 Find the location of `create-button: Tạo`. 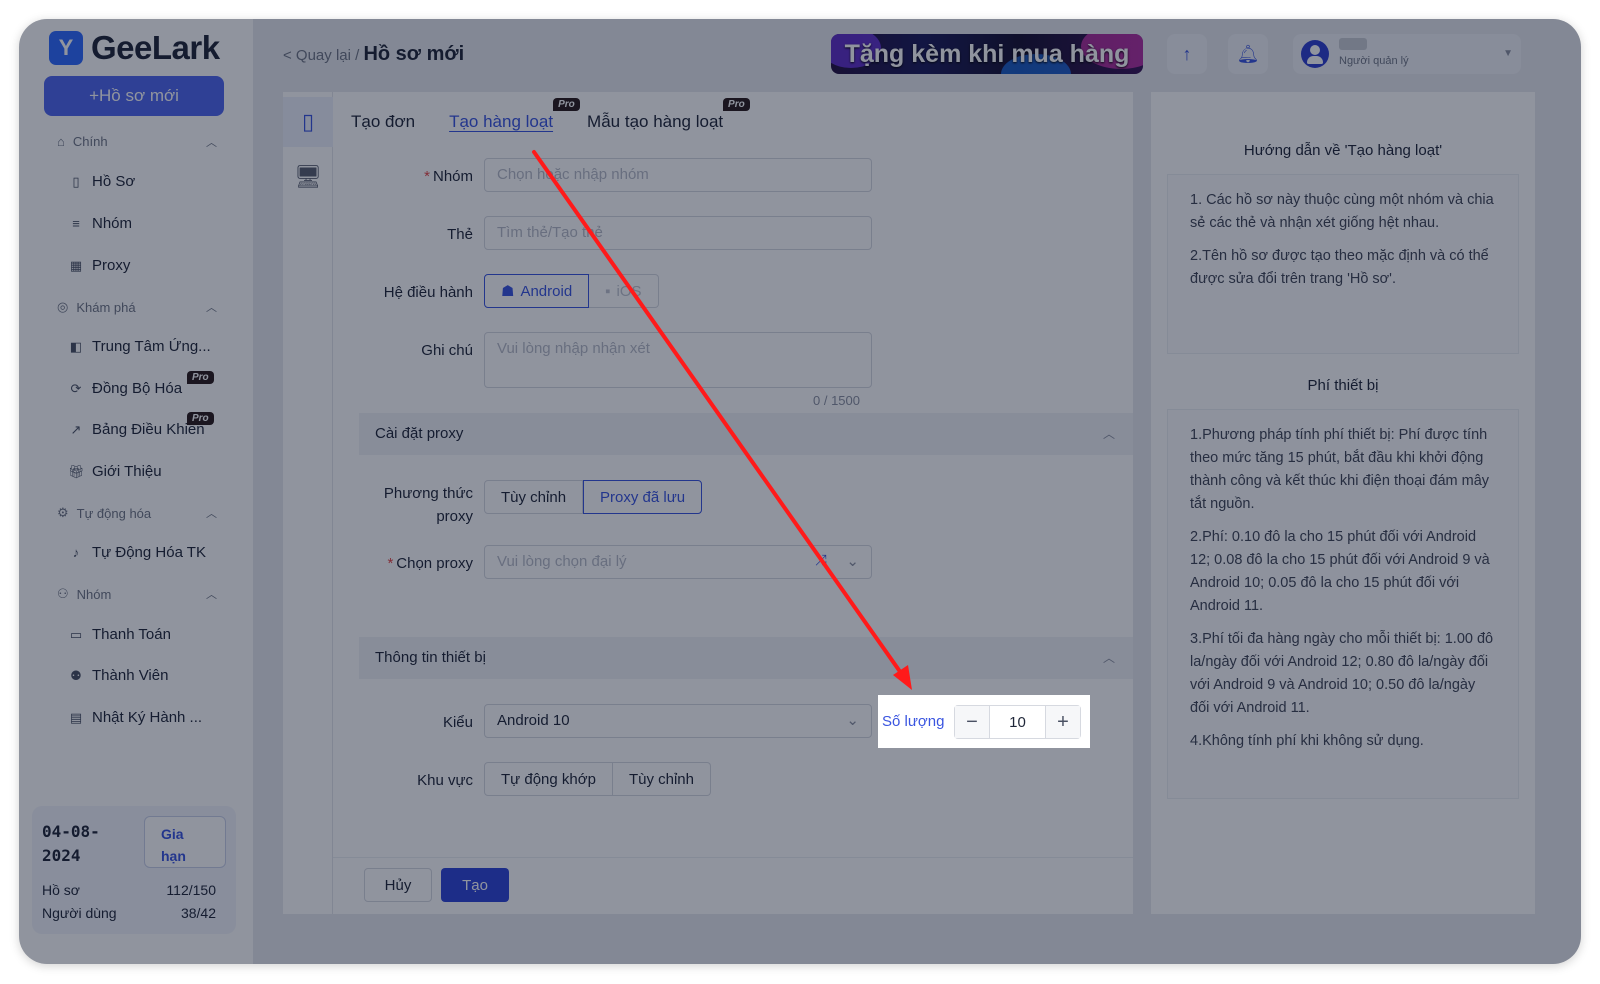

create-button: Tạo is located at coordinates (475, 885).